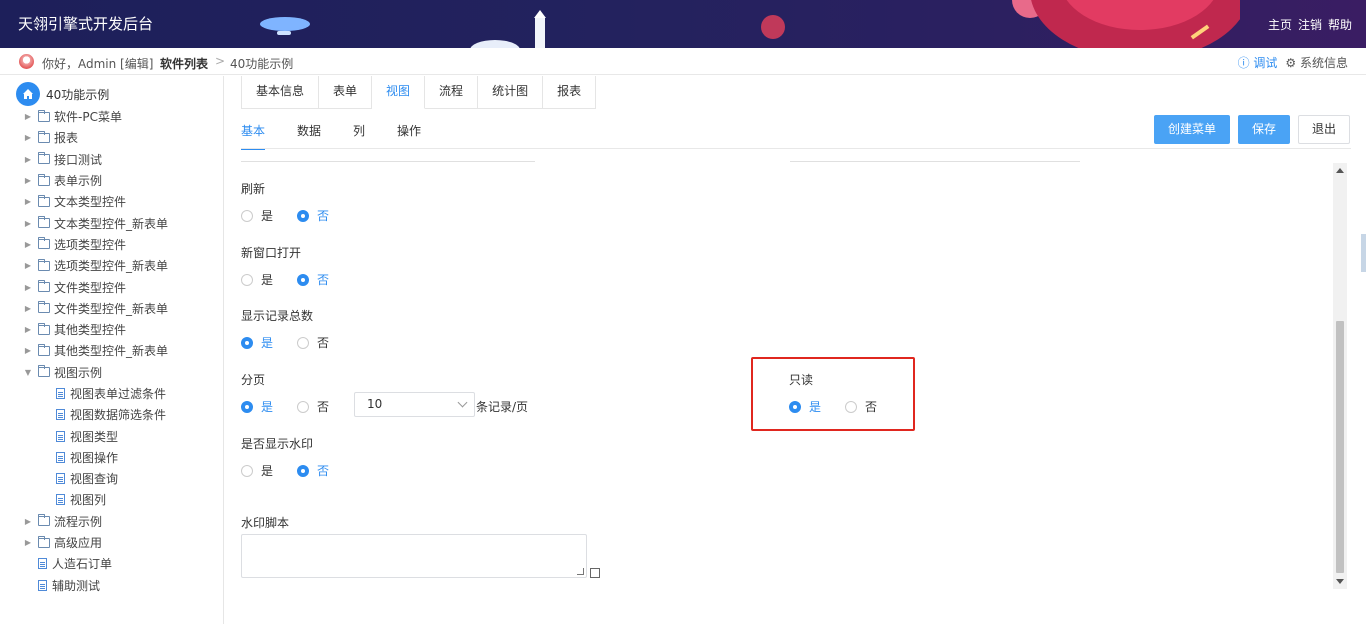 The width and height of the screenshot is (1366, 624). What do you see at coordinates (88, 500) in the screenshot?
I see `tree-item-label: 视图列` at bounding box center [88, 500].